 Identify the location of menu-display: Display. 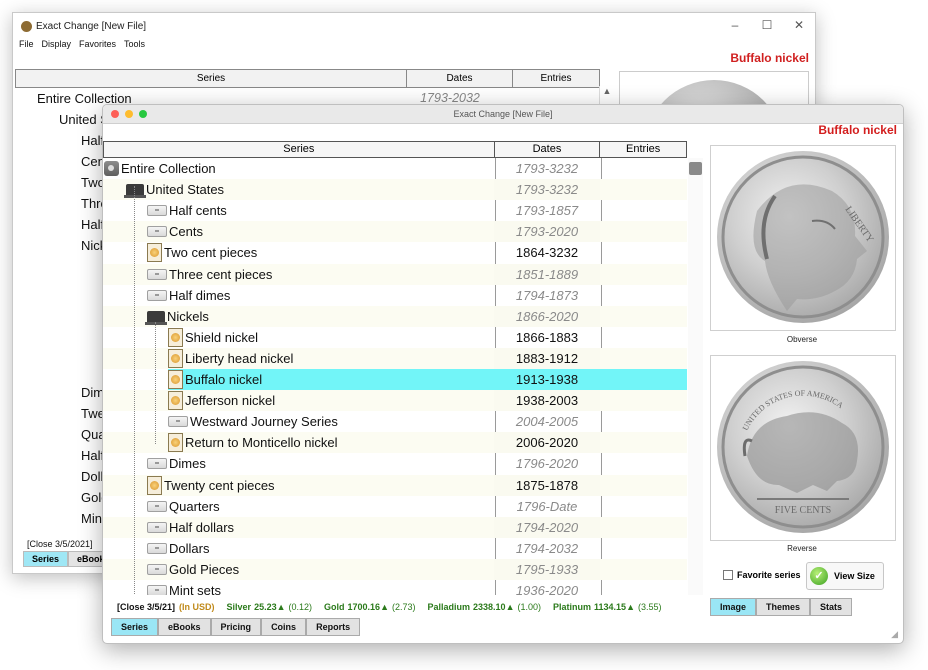
(57, 47).